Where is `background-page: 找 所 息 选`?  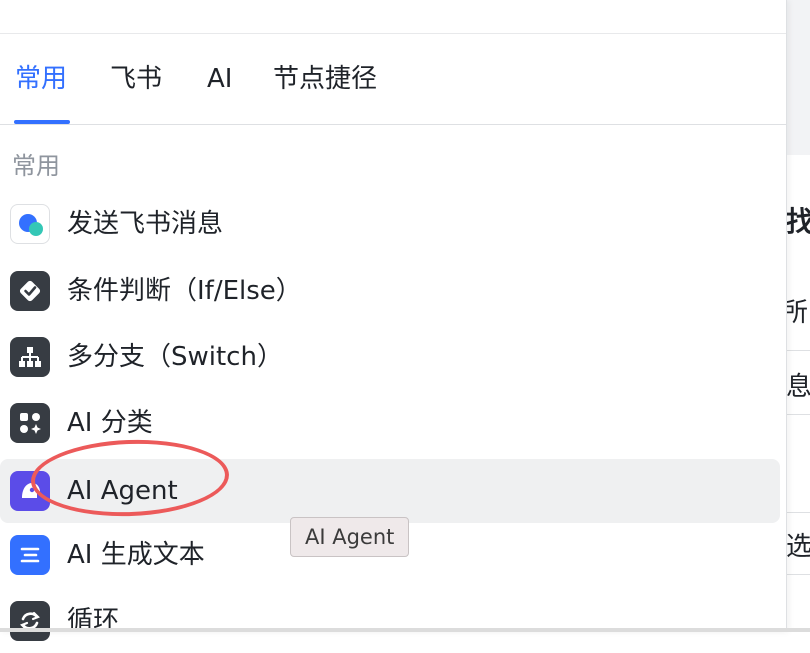
background-page: 找 所 息 选 is located at coordinates (798, 316).